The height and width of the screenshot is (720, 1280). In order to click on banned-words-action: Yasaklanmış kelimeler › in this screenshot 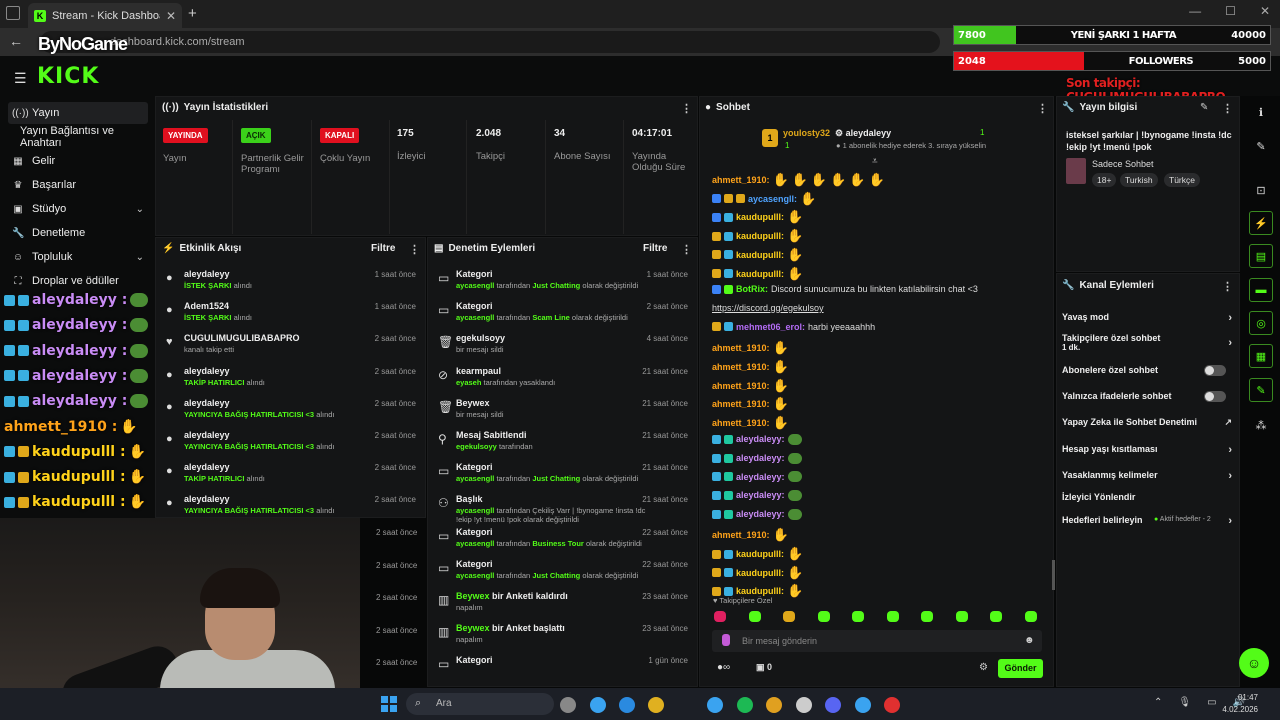, I will do `click(1147, 476)`.